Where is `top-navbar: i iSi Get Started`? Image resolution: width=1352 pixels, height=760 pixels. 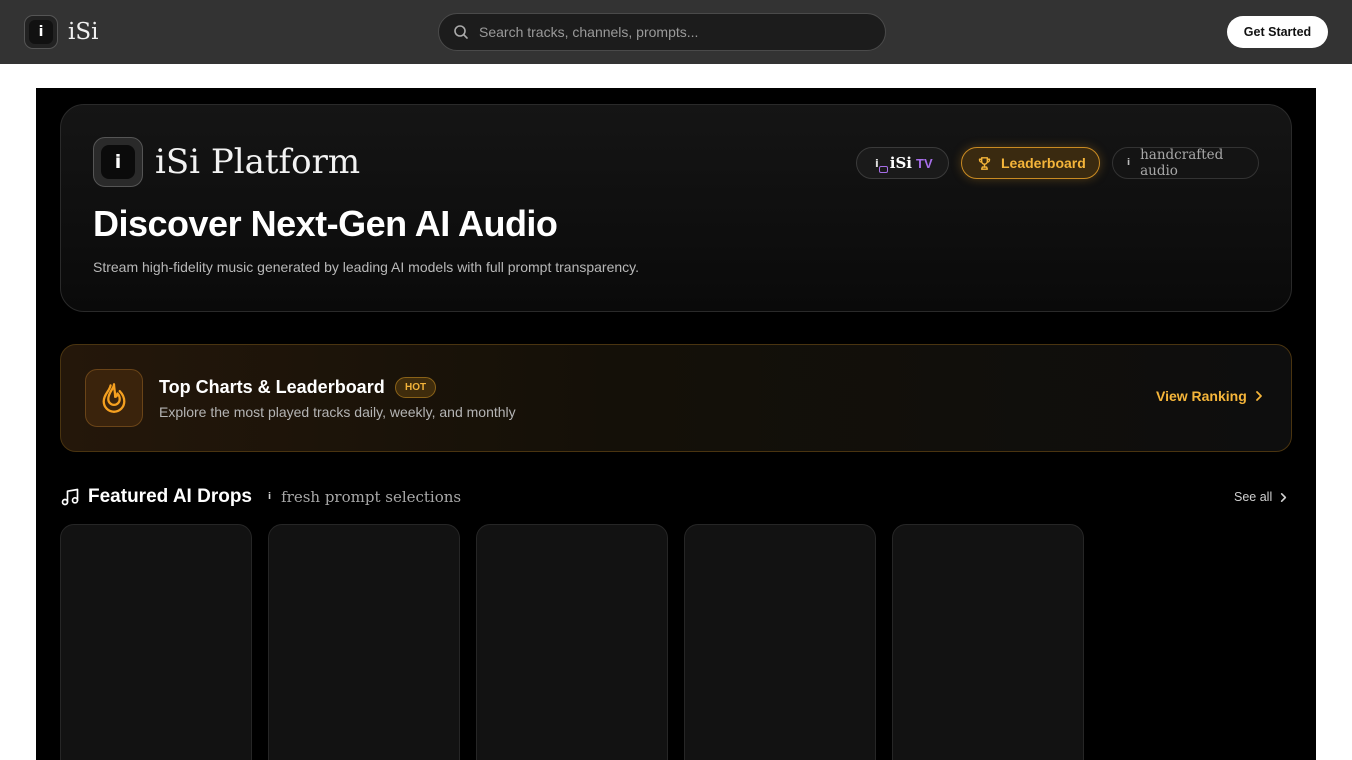
top-navbar: i iSi Get Started is located at coordinates (676, 32).